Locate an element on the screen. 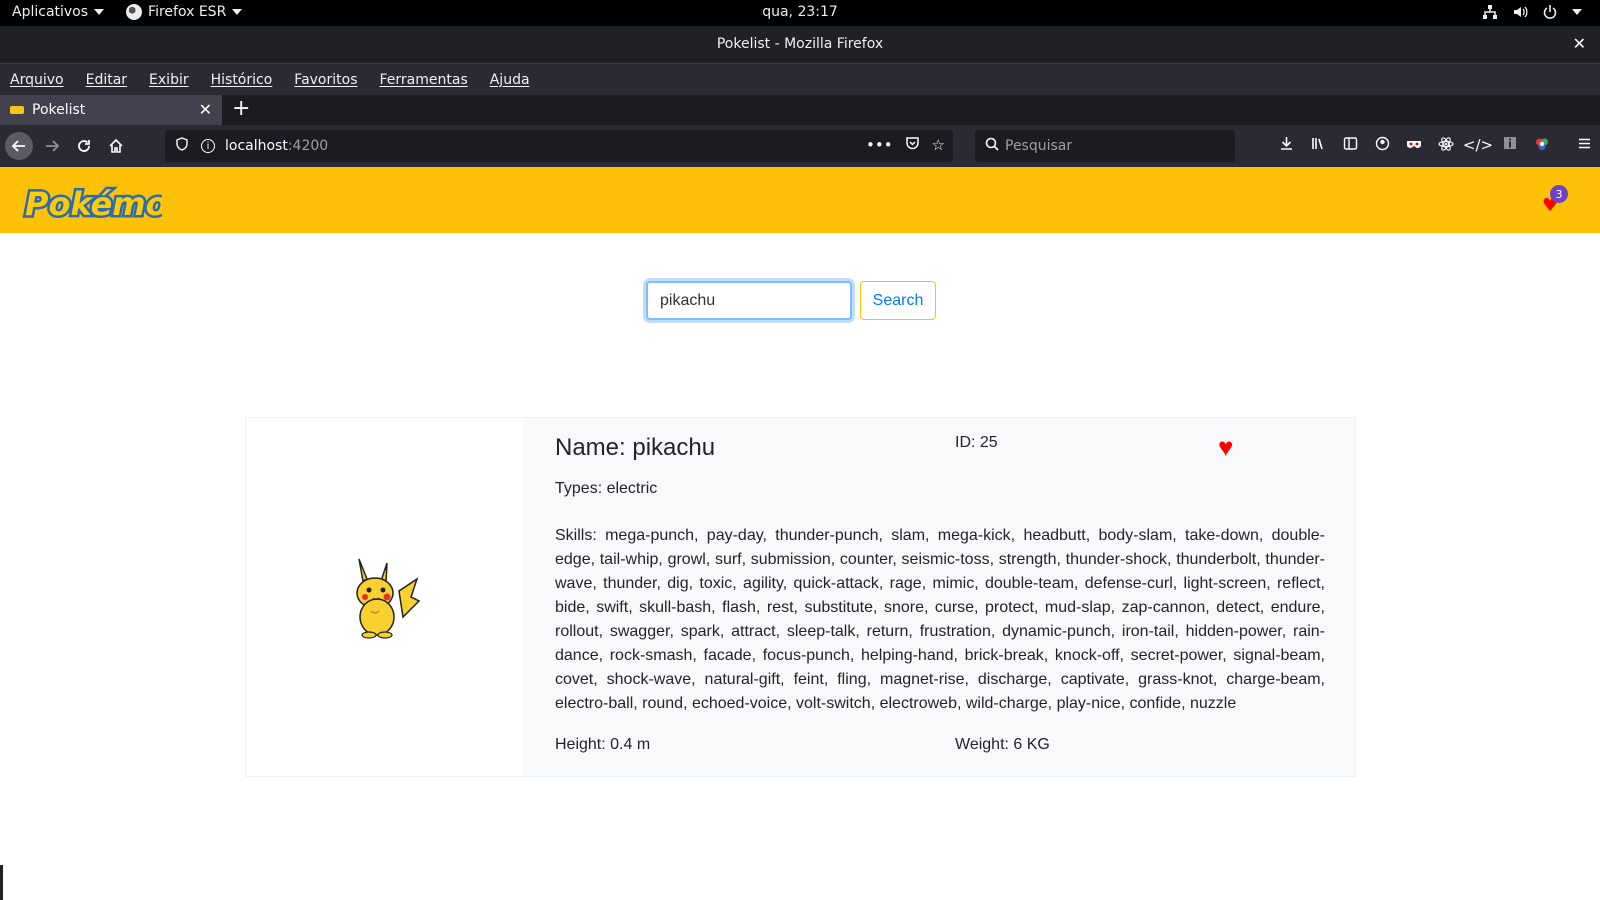 The width and height of the screenshot is (1600, 900). menu-favoritos: Favoritos is located at coordinates (325, 80).